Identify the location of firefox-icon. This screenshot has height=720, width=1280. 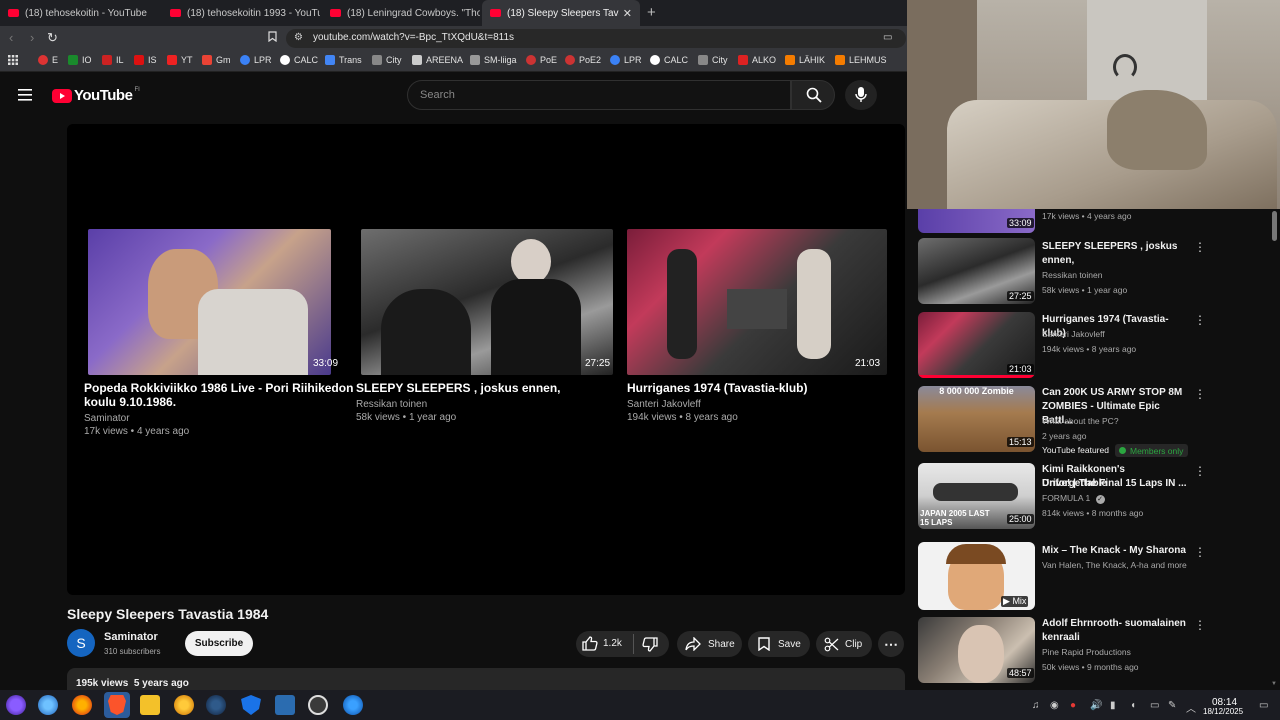
(82, 705).